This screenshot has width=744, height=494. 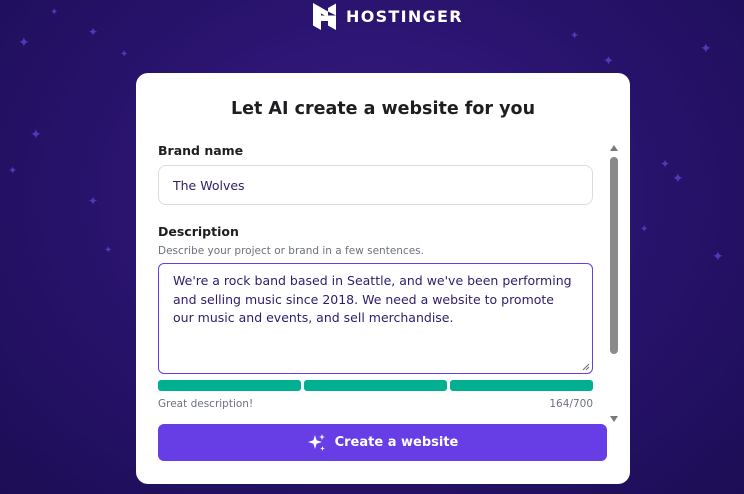 What do you see at coordinates (324, 16) in the screenshot?
I see `hostinger-logo-icon` at bounding box center [324, 16].